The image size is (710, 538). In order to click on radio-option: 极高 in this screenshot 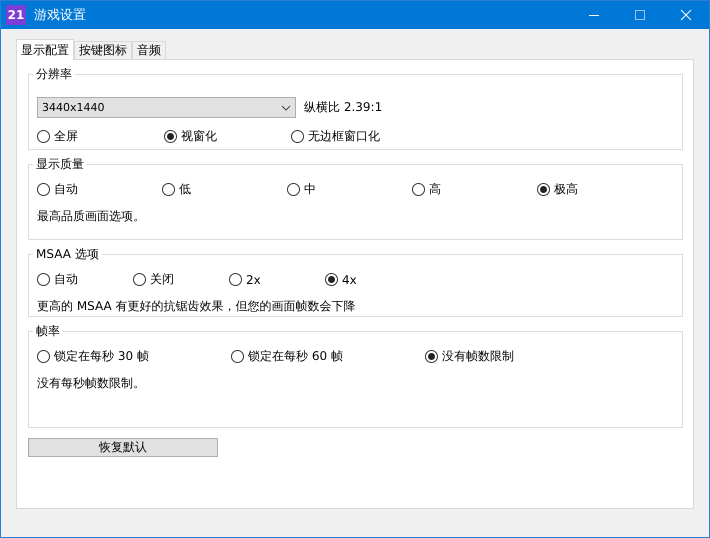, I will do `click(599, 189)`.